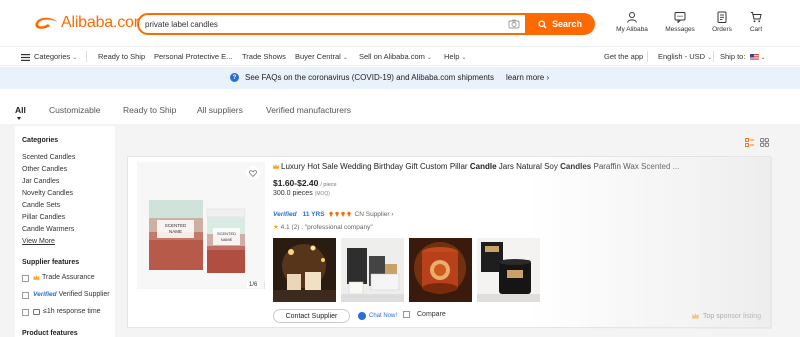  I want to click on category-candle-warmers: Candle Warmers, so click(48, 229).